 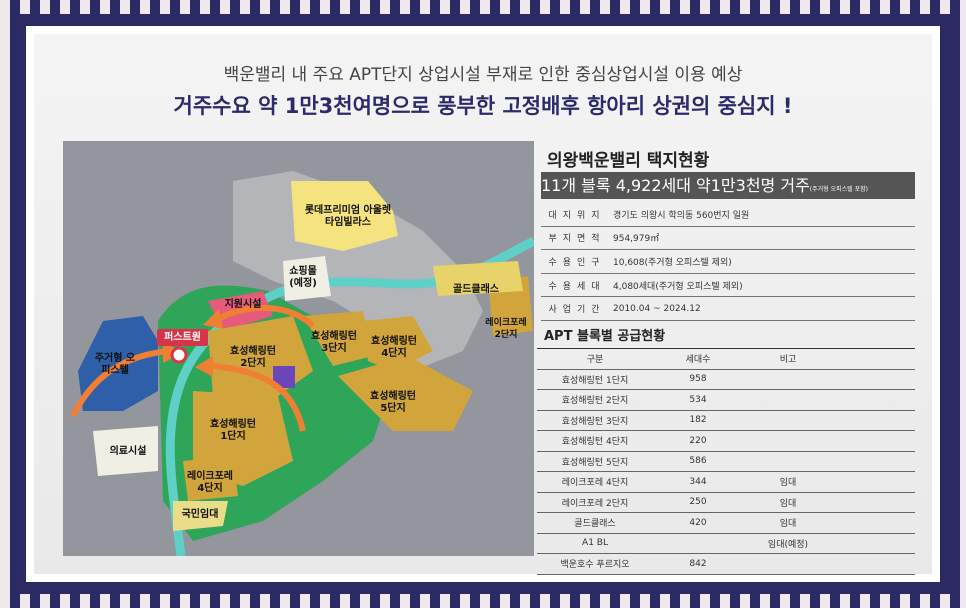 I want to click on table-row: 레이크포레 2단지 250 임대, so click(x=726, y=503).